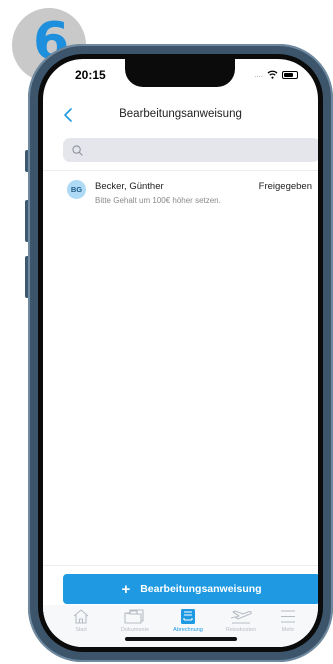 Image resolution: width=333 pixels, height=664 pixels. Describe the element at coordinates (81, 616) in the screenshot. I see `home-icon` at that location.